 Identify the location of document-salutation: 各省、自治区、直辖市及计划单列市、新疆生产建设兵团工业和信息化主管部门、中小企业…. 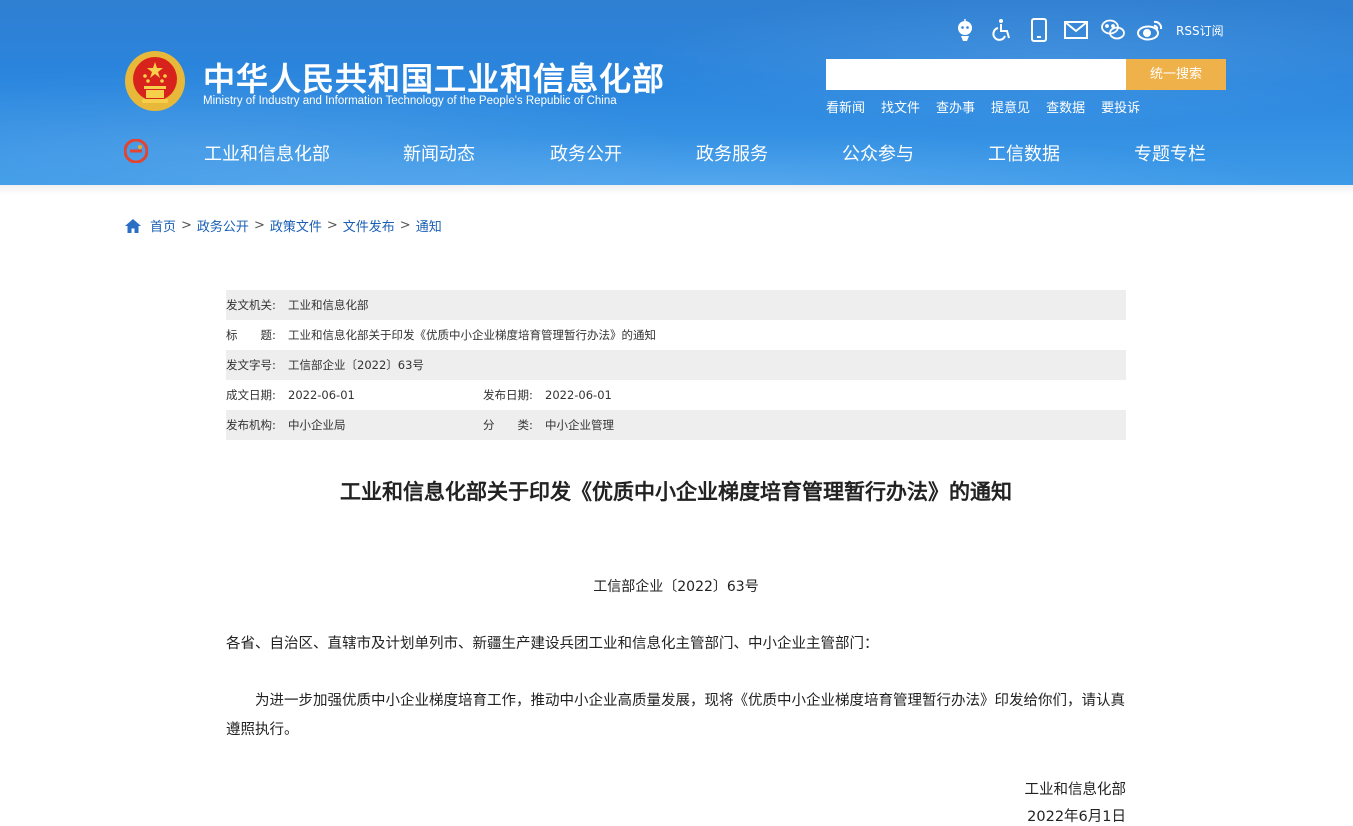
(552, 644).